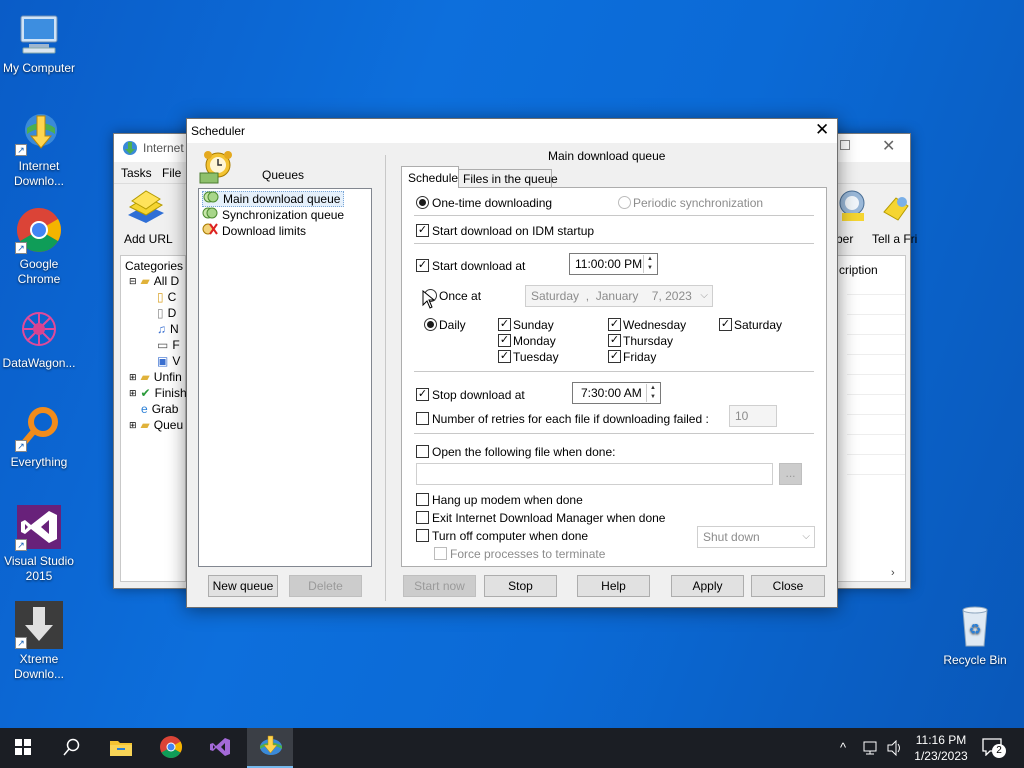 Image resolution: width=1024 pixels, height=768 pixels. What do you see at coordinates (520, 586) in the screenshot?
I see `stop-button: Stop` at bounding box center [520, 586].